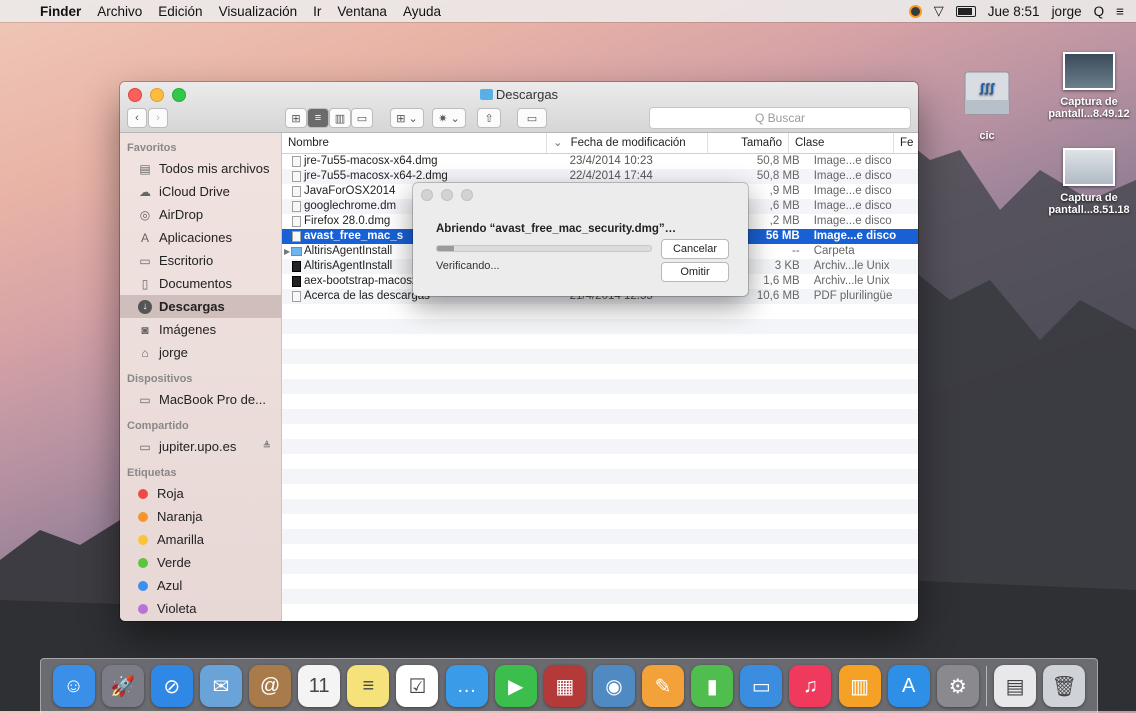 The image size is (1136, 713). Describe the element at coordinates (137, 118) in the screenshot. I see `back-button: ‹` at that location.